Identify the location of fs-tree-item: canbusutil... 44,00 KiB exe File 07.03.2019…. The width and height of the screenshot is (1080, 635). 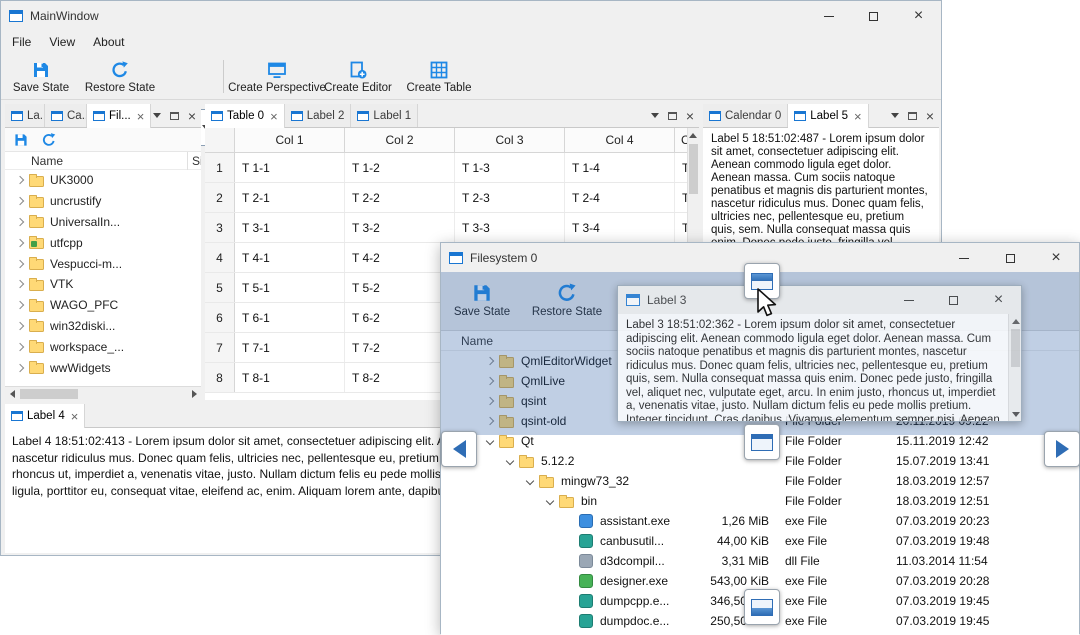
(760, 541).